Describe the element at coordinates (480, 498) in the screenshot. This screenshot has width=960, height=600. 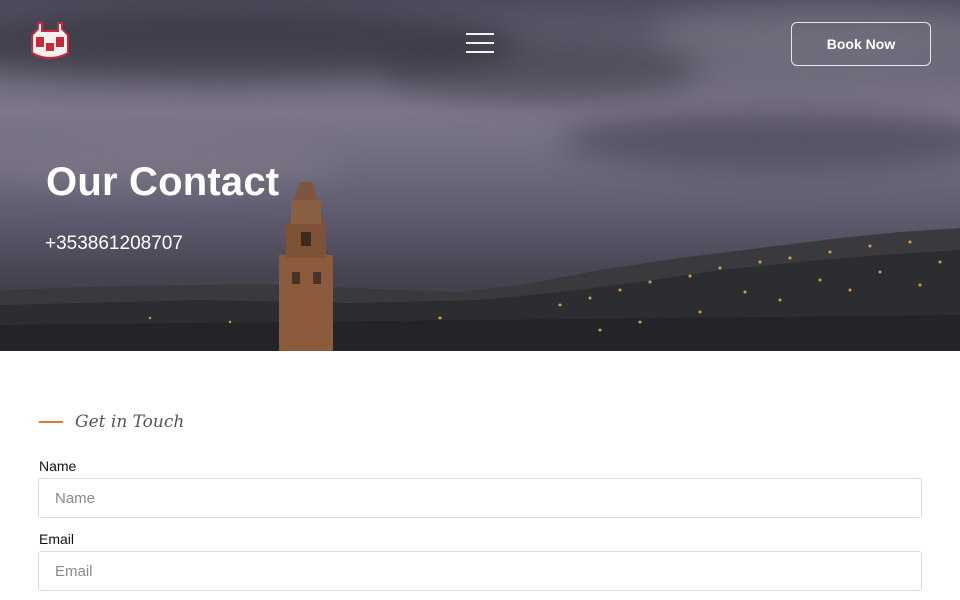
I see `name-input` at that location.